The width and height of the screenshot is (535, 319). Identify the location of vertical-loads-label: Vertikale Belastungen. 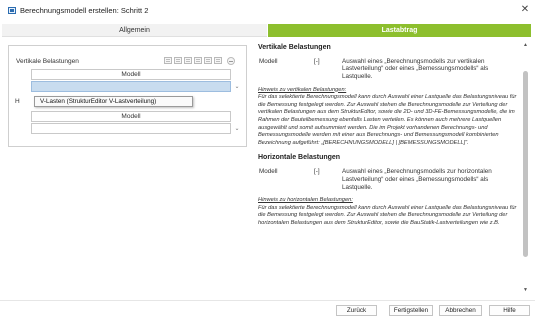
(47, 61).